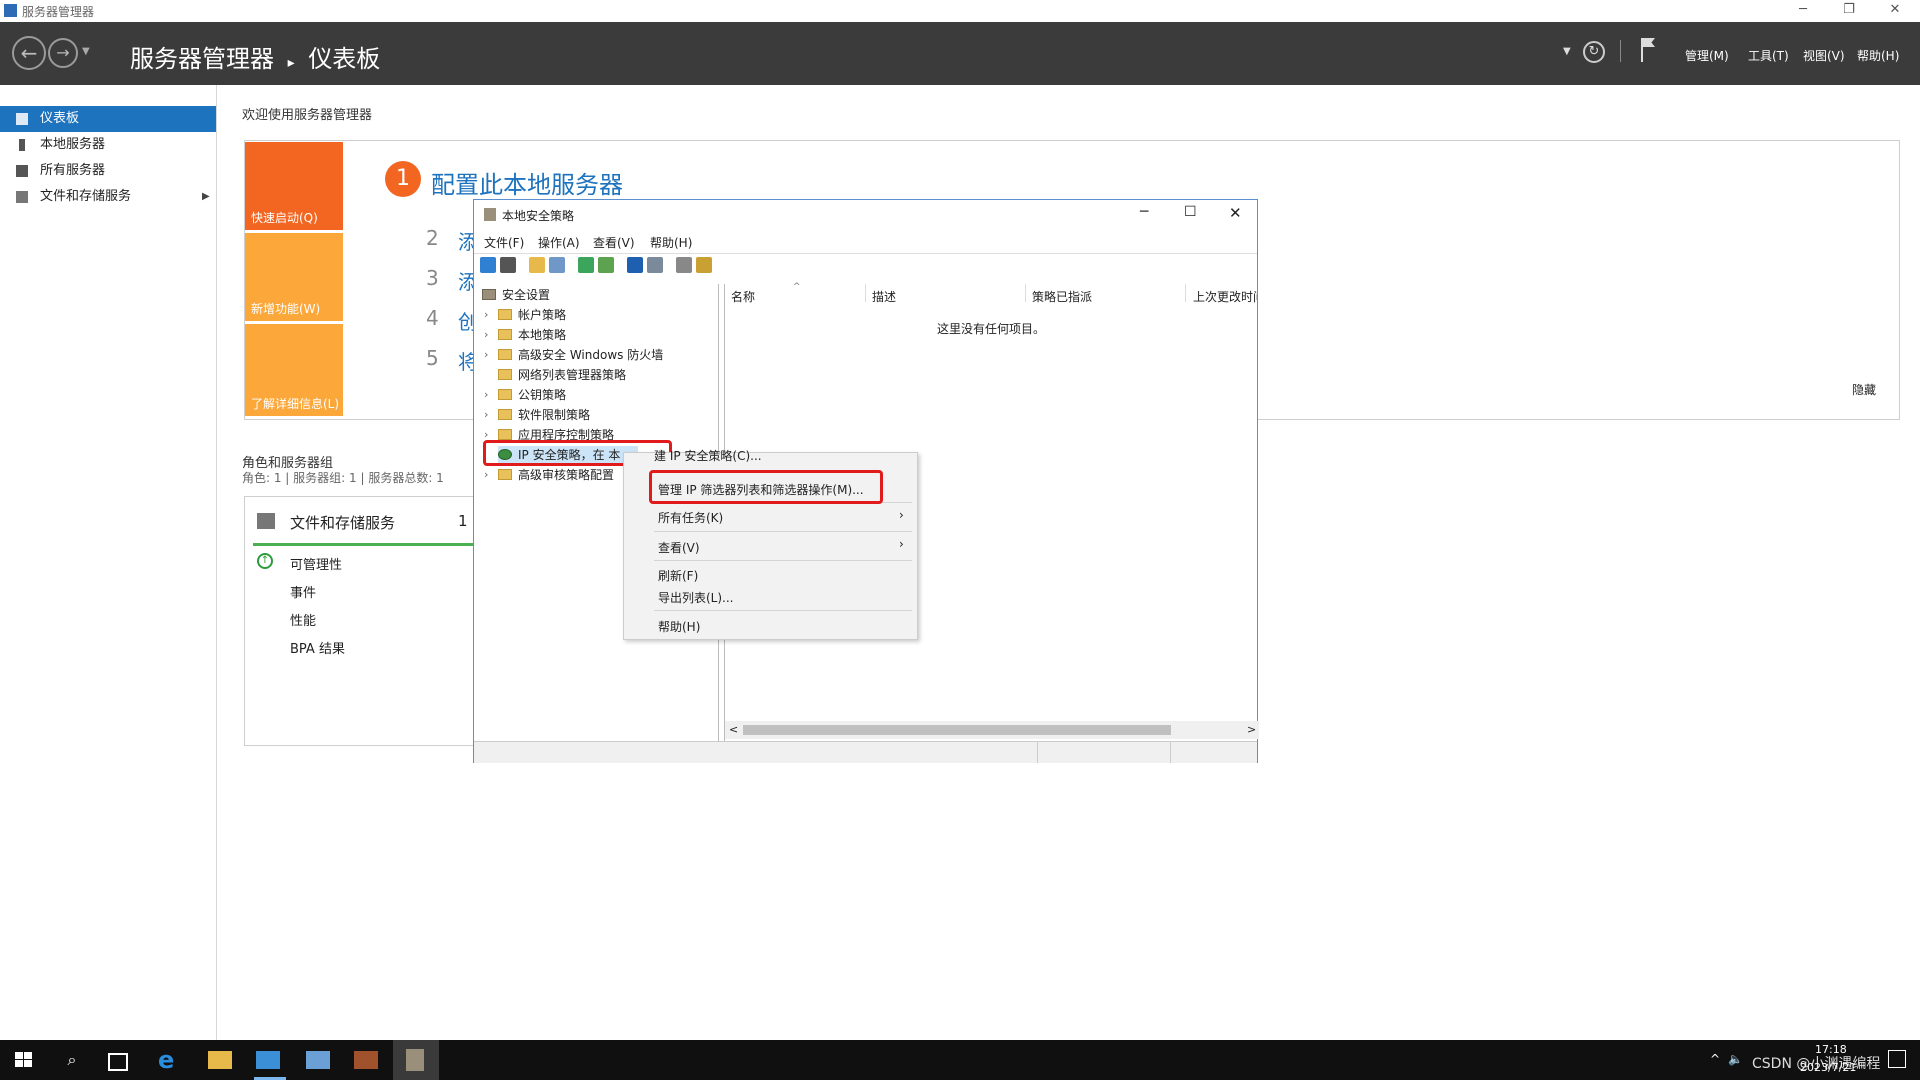 The image size is (1920, 1080). I want to click on help-icon, so click(635, 265).